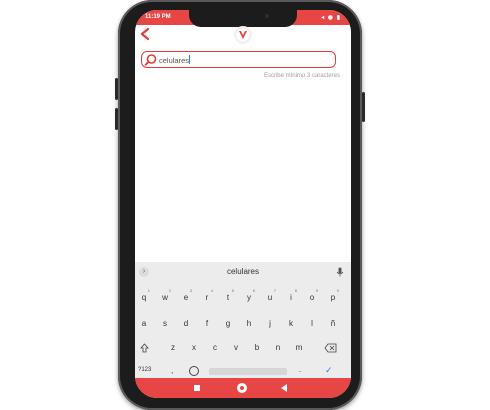 Image resolution: width=490 pixels, height=410 pixels. What do you see at coordinates (331, 18) in the screenshot?
I see `status-icons: ◂ ◉ ▮` at bounding box center [331, 18].